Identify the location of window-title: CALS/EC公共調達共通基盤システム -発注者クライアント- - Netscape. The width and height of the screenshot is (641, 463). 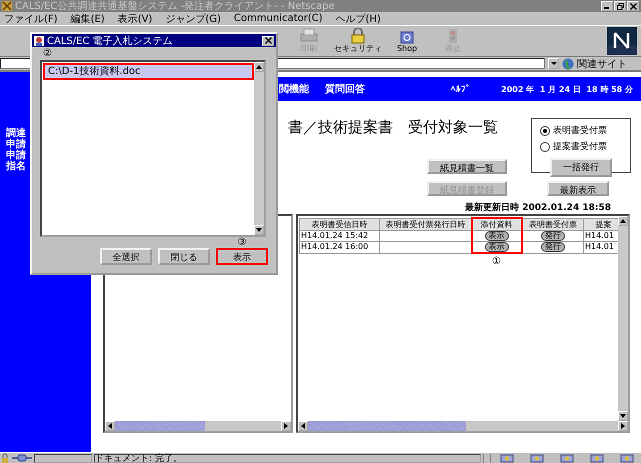
(175, 6).